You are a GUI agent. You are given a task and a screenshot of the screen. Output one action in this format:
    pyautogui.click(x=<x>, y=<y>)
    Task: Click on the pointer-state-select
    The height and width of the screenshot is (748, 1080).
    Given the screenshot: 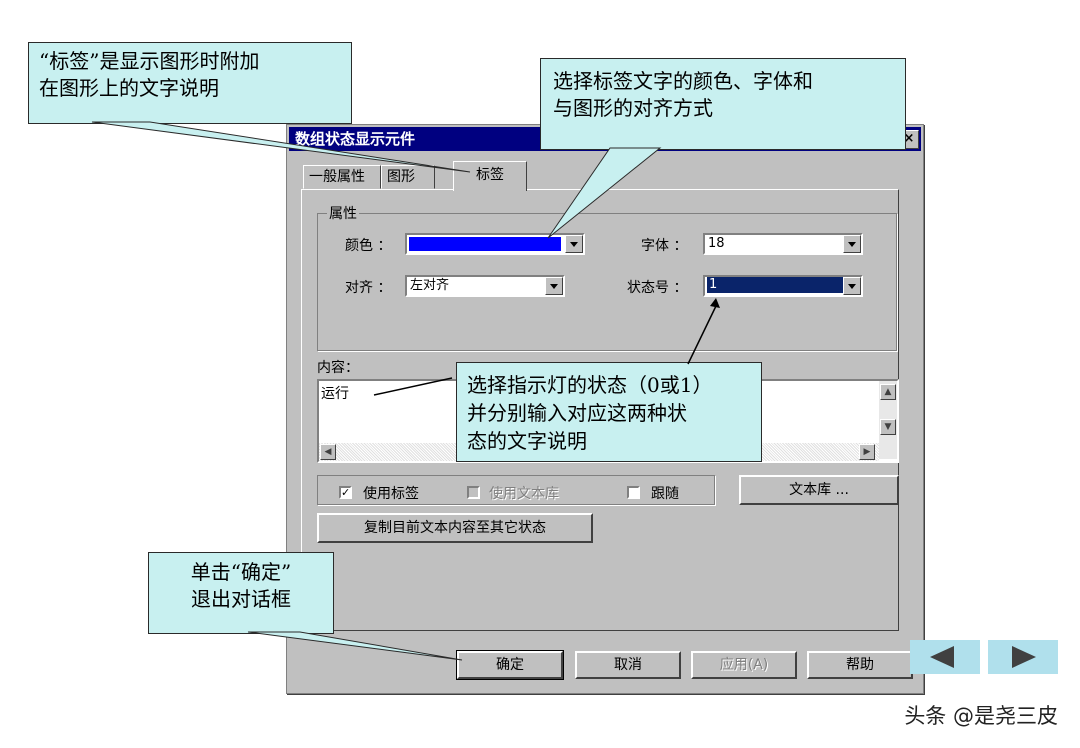 What is the action you would take?
    pyautogui.click(x=702, y=335)
    